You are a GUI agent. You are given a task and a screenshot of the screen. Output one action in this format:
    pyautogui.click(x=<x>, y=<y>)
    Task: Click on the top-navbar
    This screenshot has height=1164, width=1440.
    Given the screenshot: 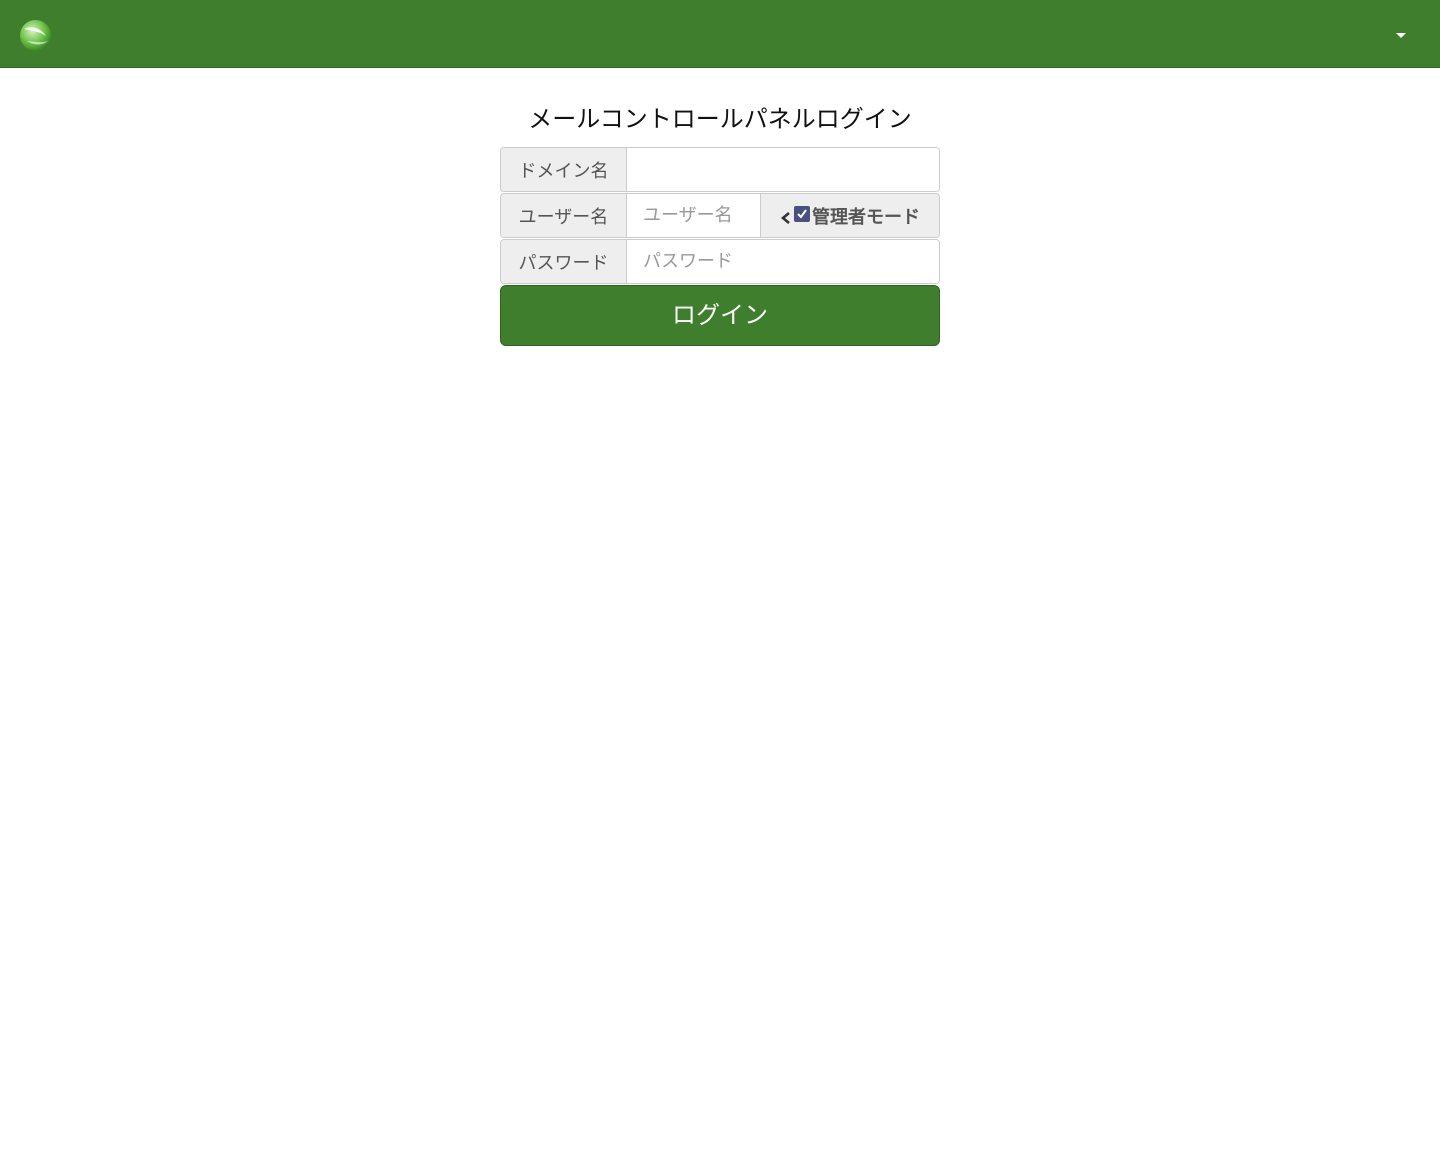 What is the action you would take?
    pyautogui.click(x=720, y=34)
    